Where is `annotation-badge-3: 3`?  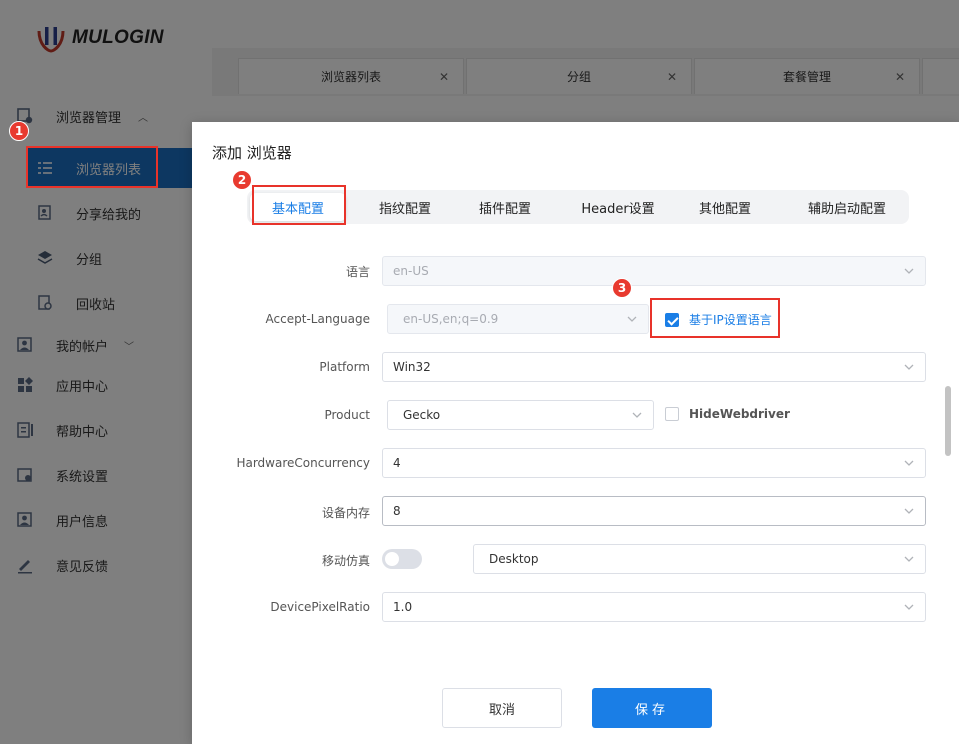
annotation-badge-3: 3 is located at coordinates (622, 288).